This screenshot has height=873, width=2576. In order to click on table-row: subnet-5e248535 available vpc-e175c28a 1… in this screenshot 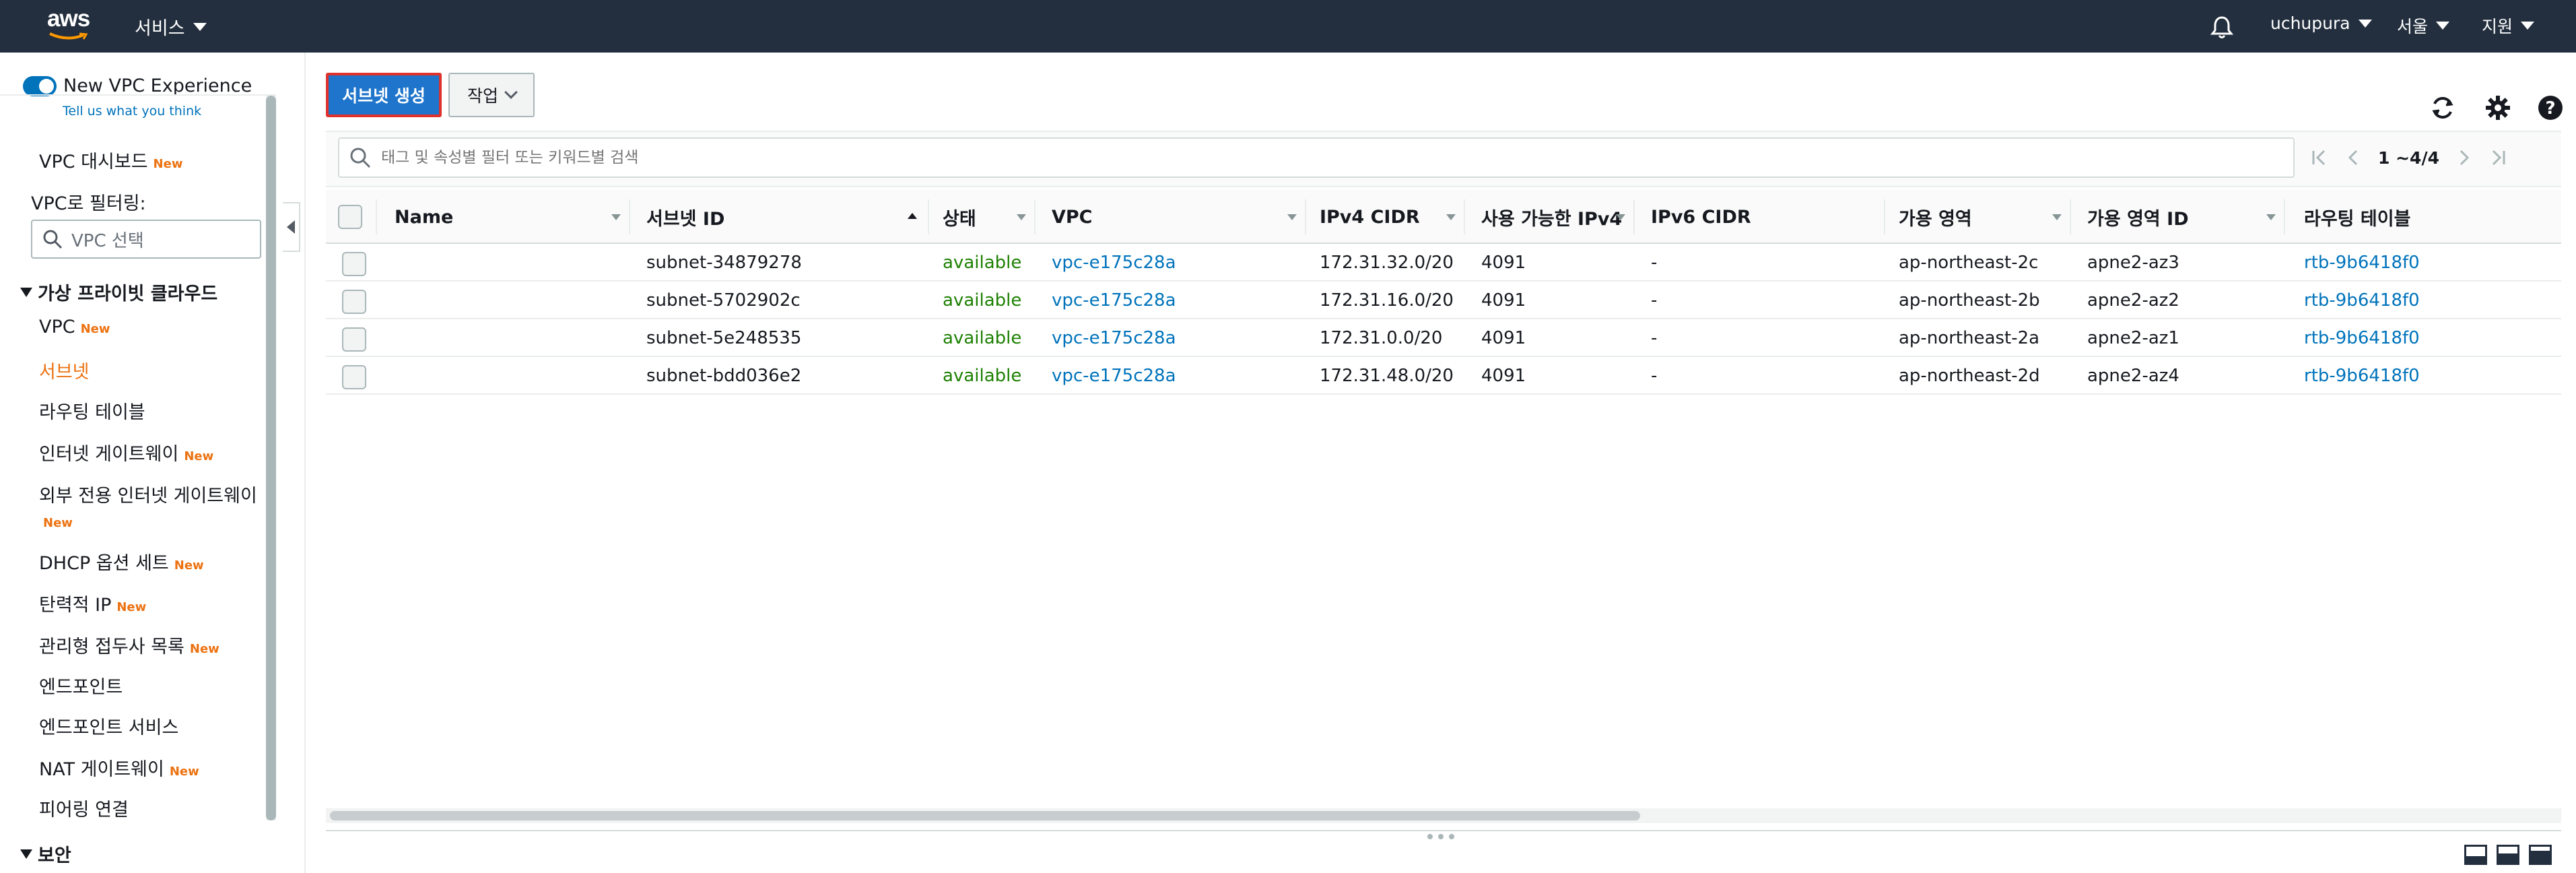, I will do `click(1443, 338)`.